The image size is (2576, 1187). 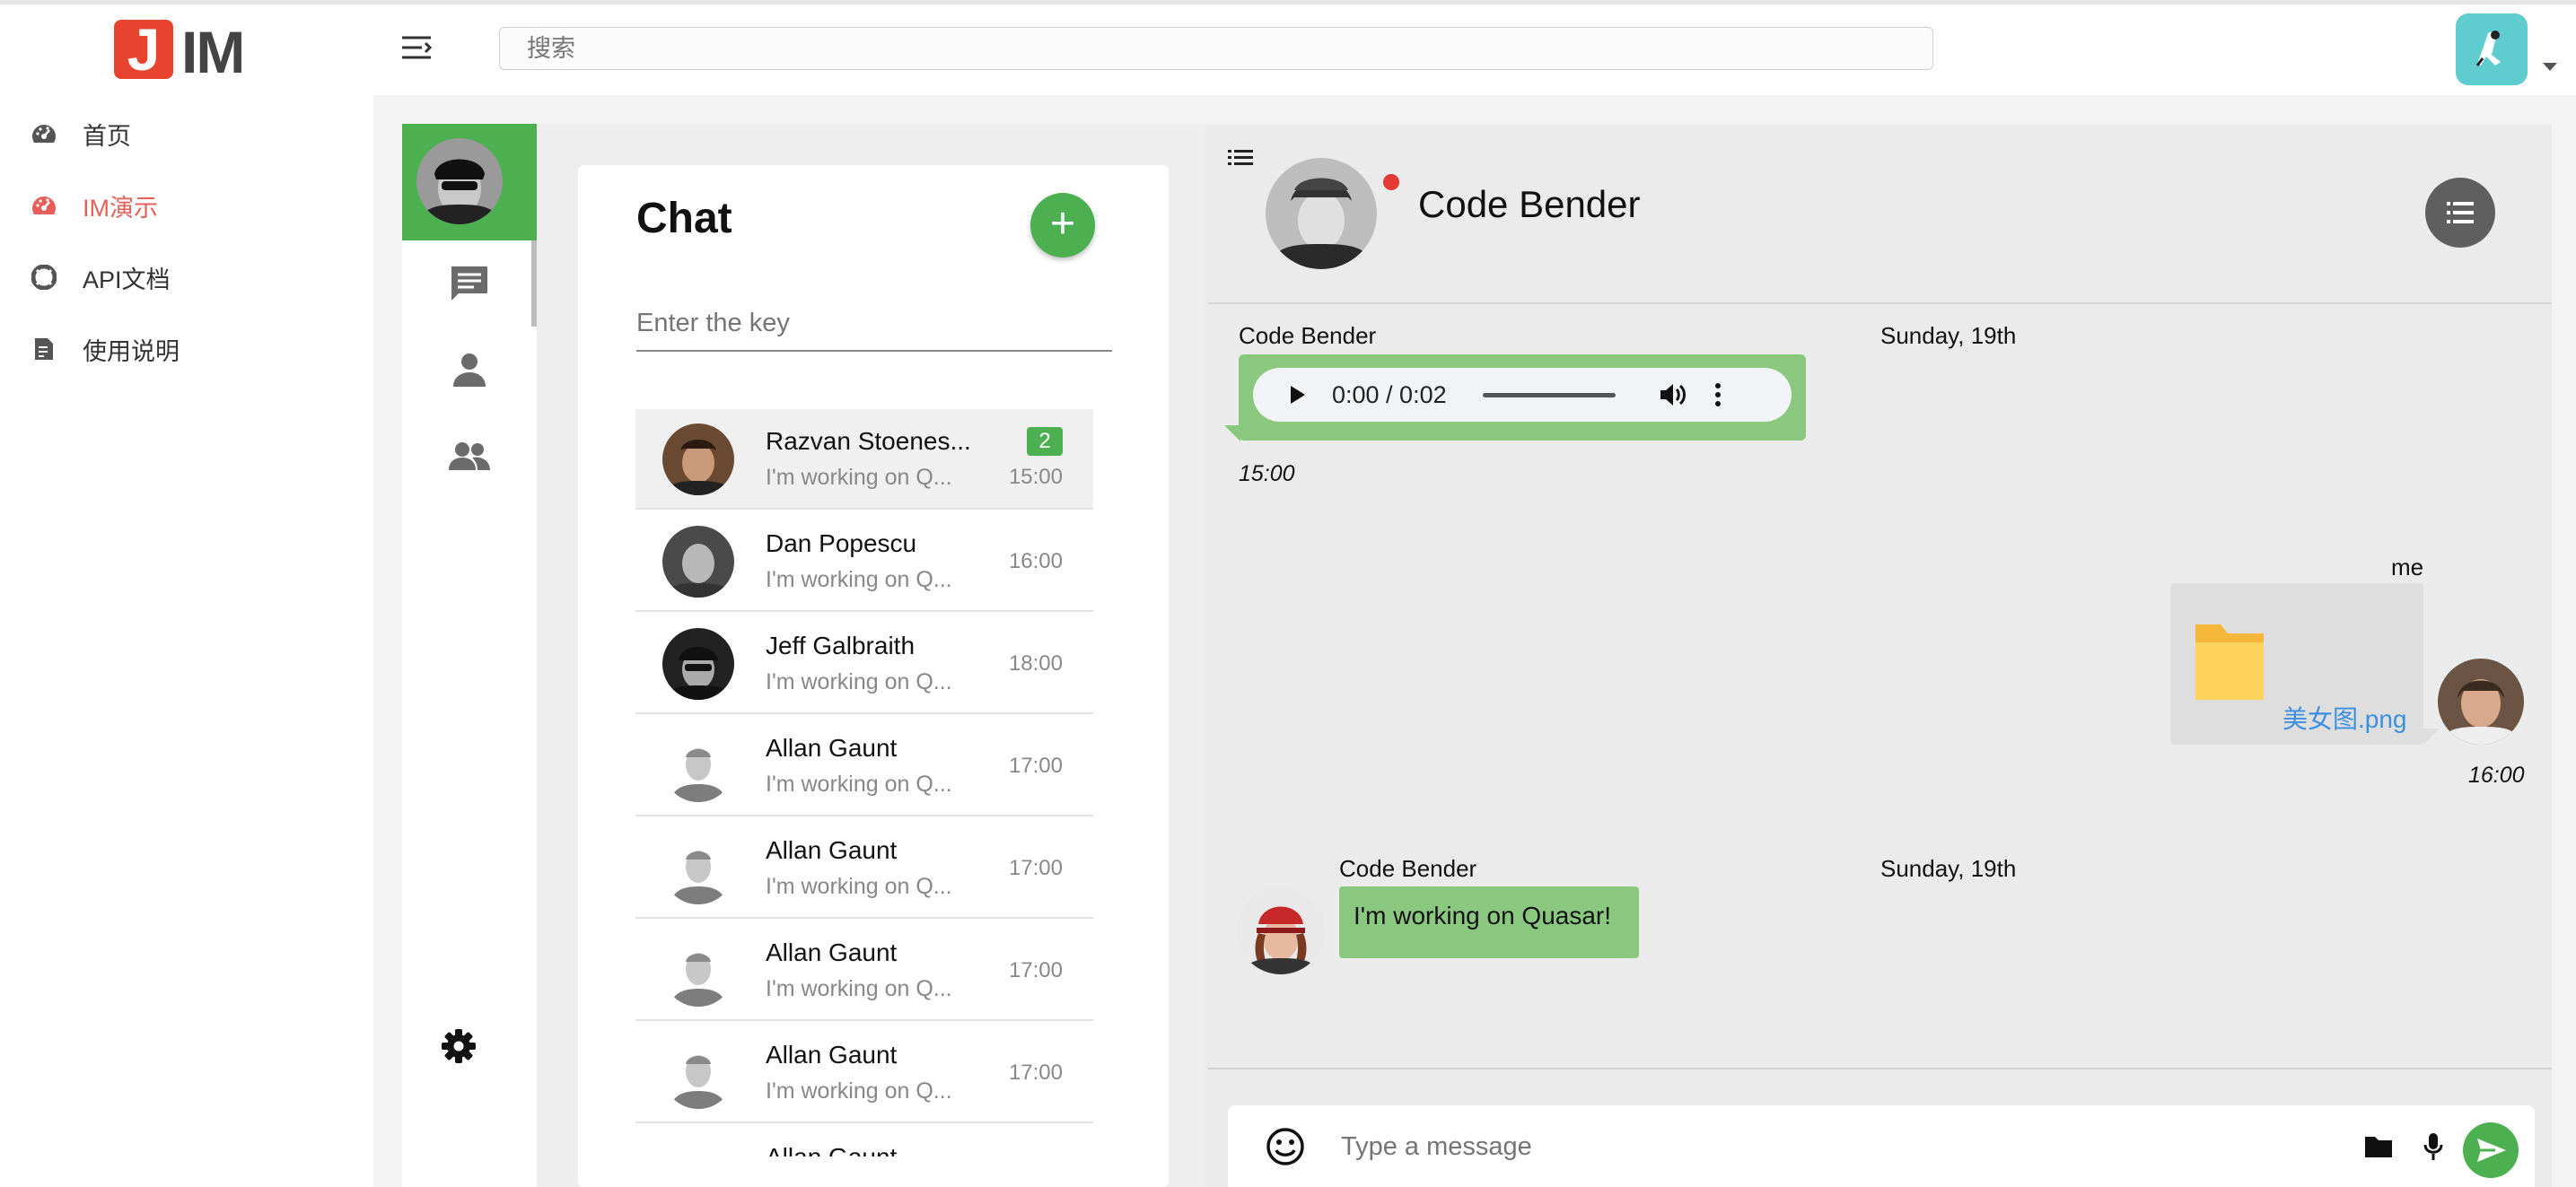 What do you see at coordinates (213, 52) in the screenshot?
I see `app-logo-text: IM` at bounding box center [213, 52].